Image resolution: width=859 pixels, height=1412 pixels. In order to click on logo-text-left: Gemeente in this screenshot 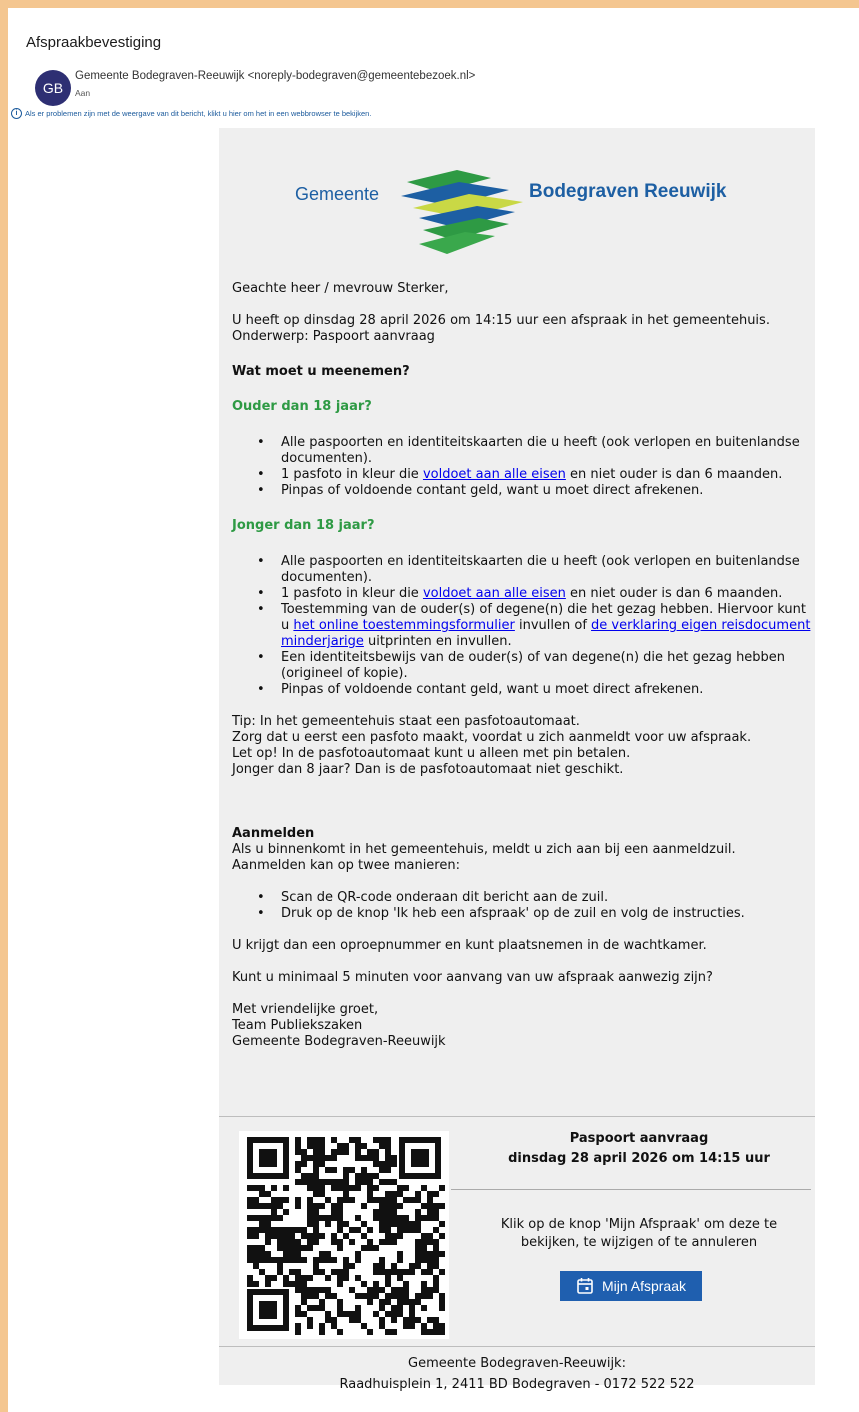, I will do `click(337, 194)`.